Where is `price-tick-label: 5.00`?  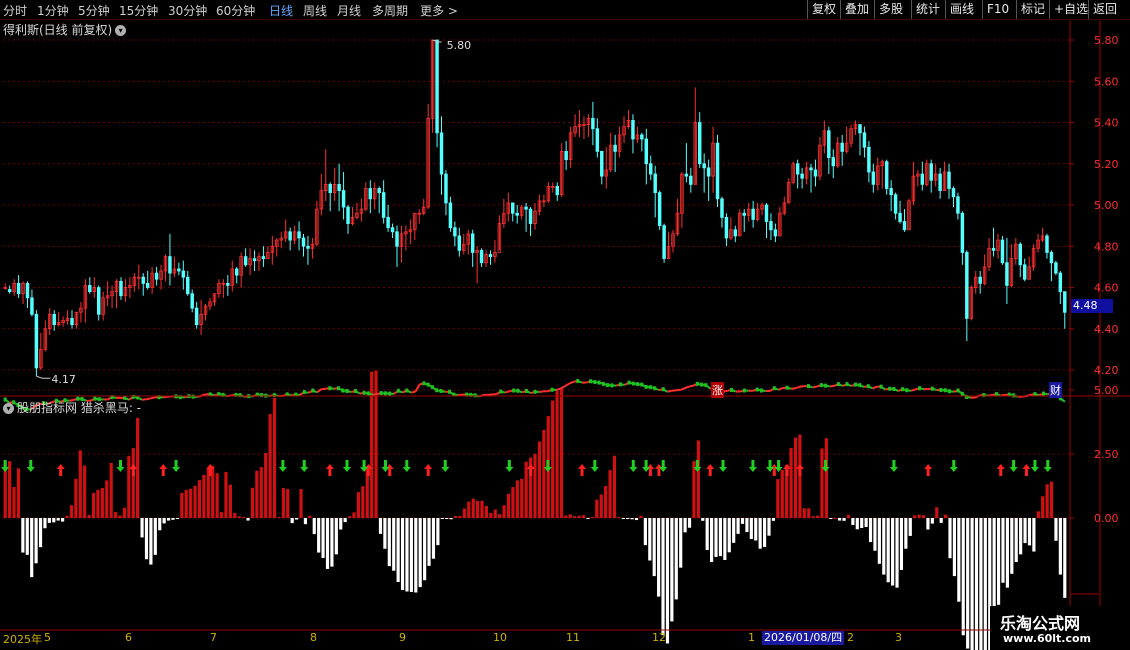 price-tick-label: 5.00 is located at coordinates (1106, 205).